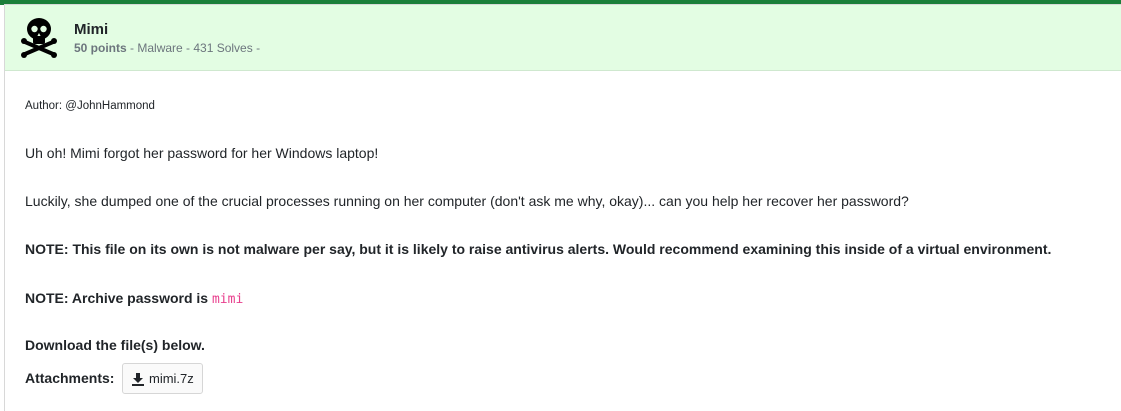  Describe the element at coordinates (91, 29) in the screenshot. I see `challenge-title: Mimi` at that location.